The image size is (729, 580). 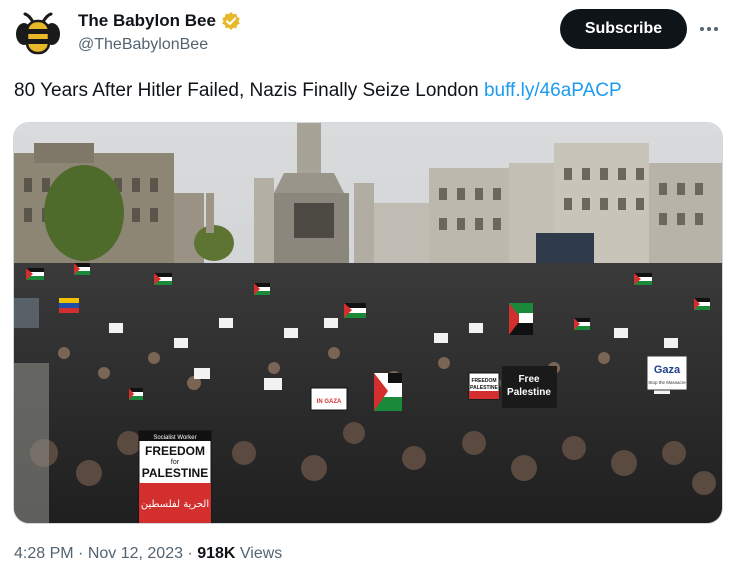 What do you see at coordinates (259, 553) in the screenshot?
I see `views-label: Views` at bounding box center [259, 553].